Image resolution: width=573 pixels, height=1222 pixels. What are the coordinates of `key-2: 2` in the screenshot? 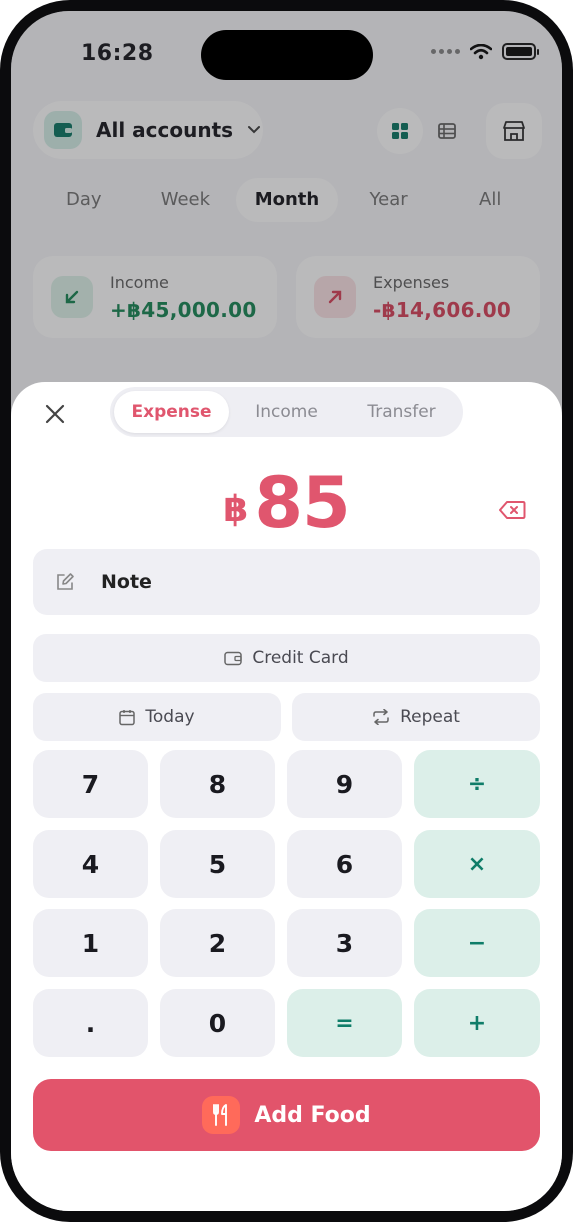 It's located at (217, 943).